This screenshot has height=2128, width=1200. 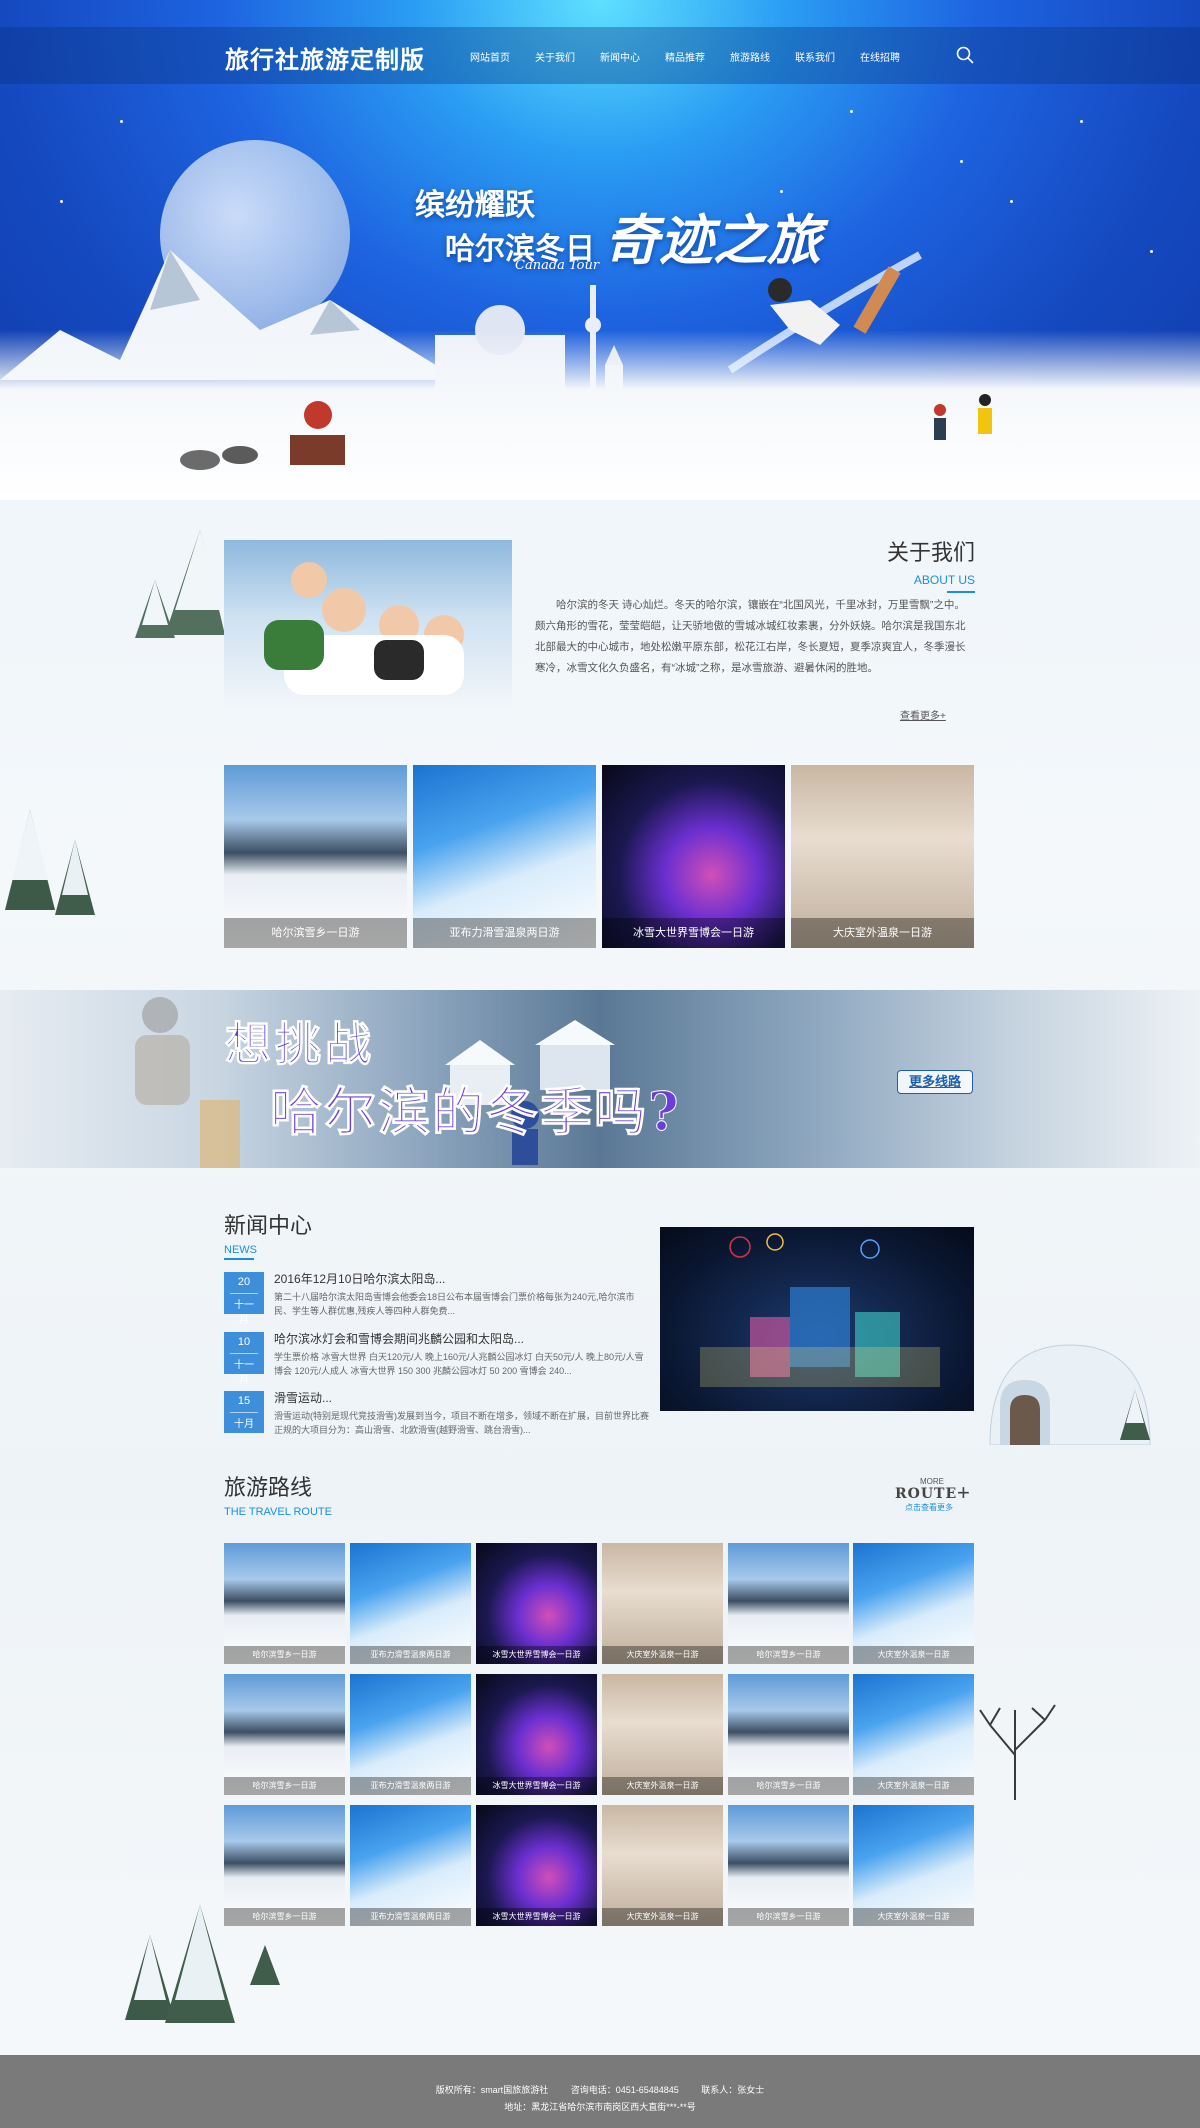 I want to click on route-title: 旅游路线, so click(x=268, y=1487).